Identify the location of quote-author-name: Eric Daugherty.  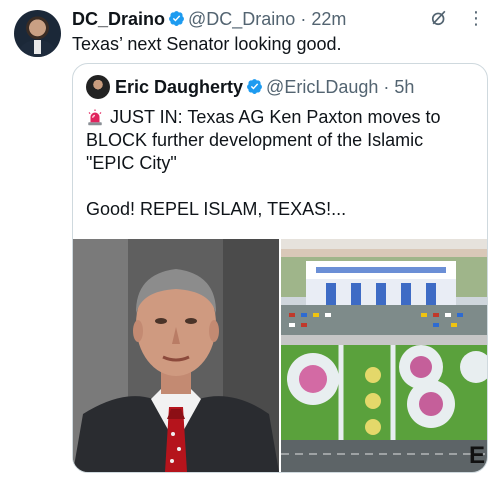
(179, 87).